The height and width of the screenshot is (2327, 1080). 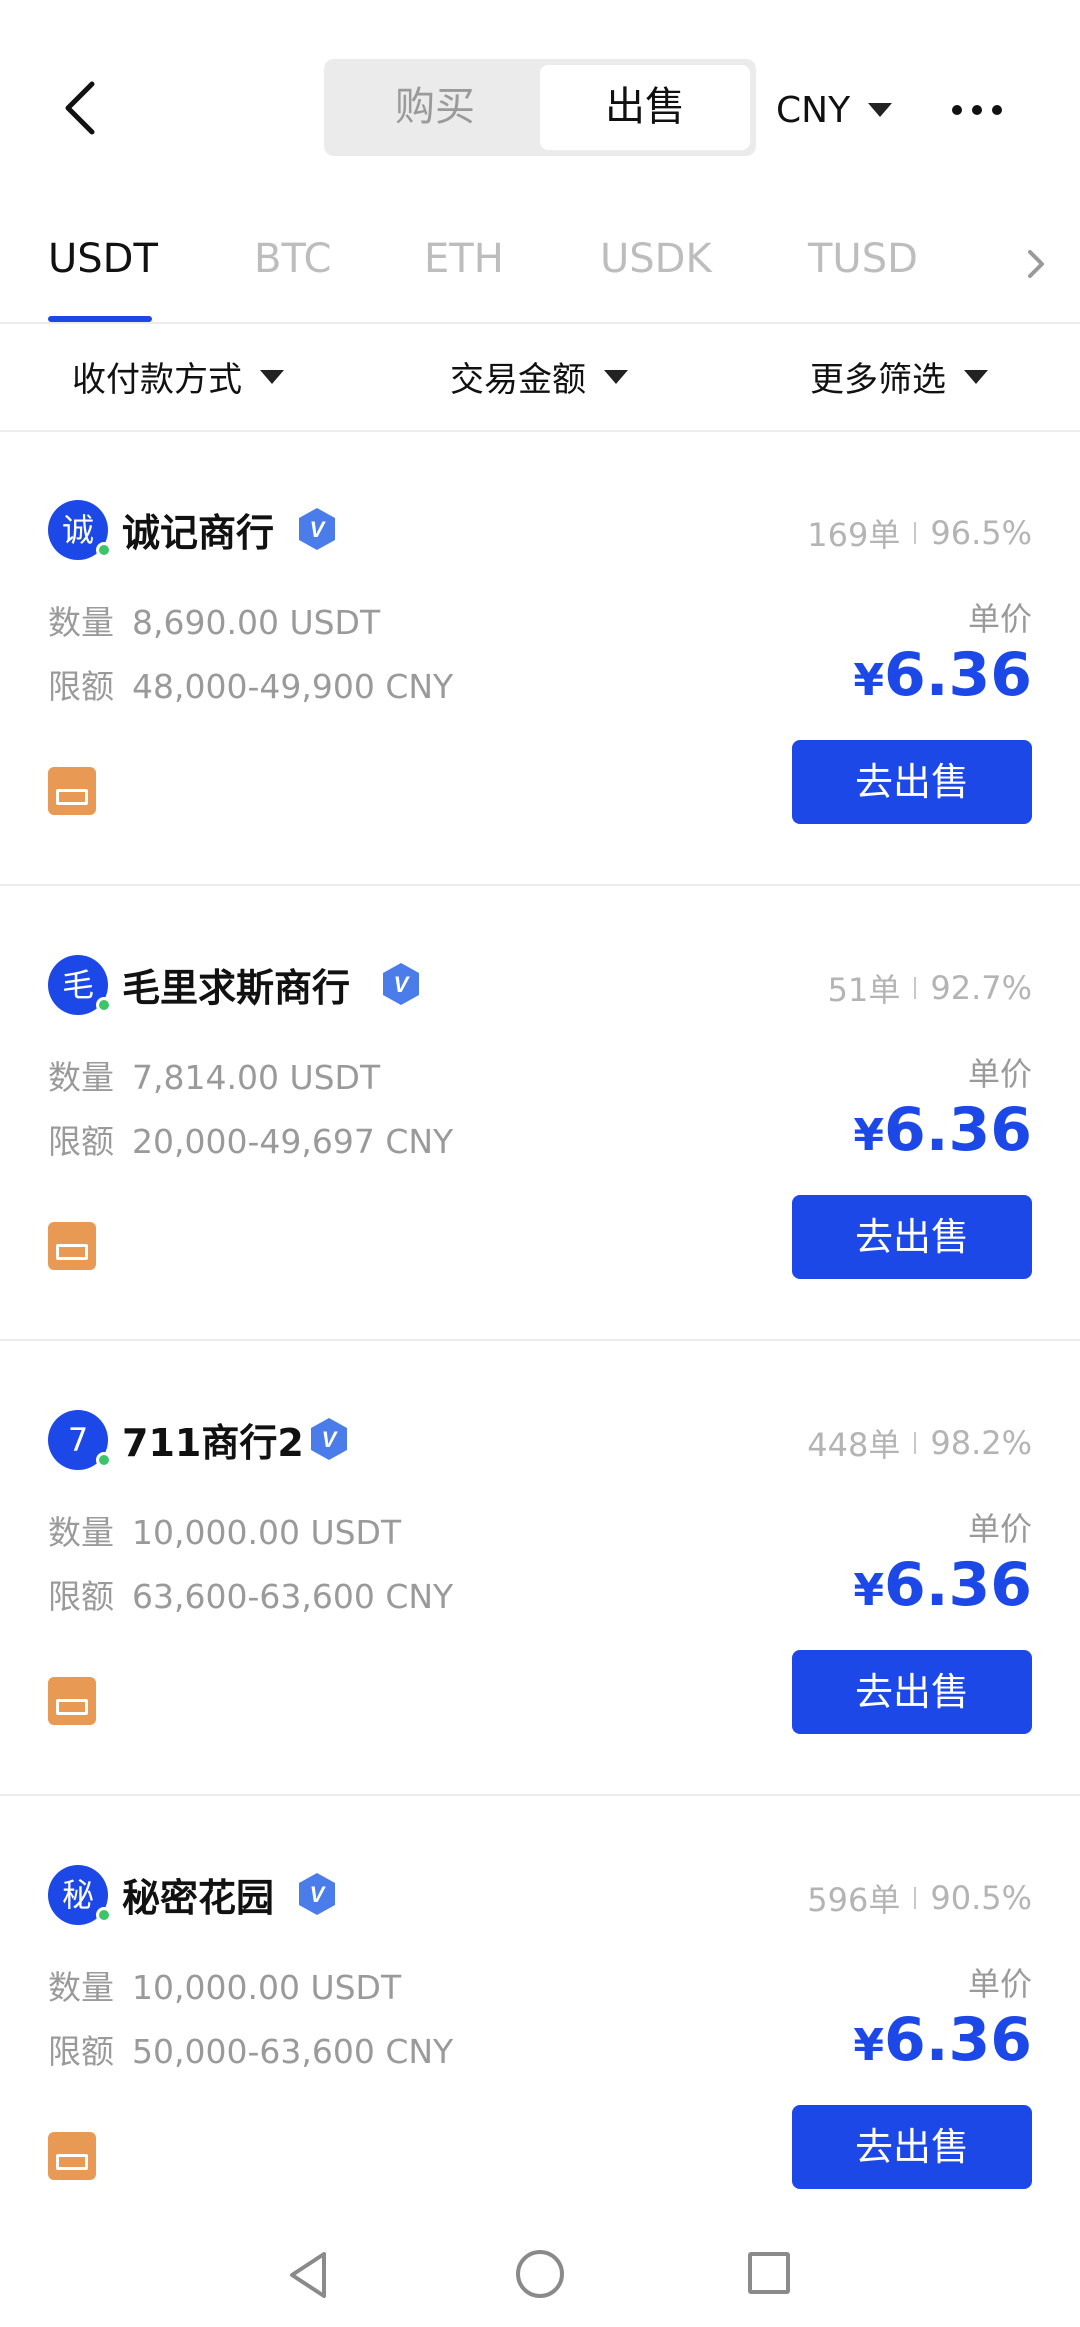 What do you see at coordinates (80, 1440) in the screenshot?
I see `avatar: 7` at bounding box center [80, 1440].